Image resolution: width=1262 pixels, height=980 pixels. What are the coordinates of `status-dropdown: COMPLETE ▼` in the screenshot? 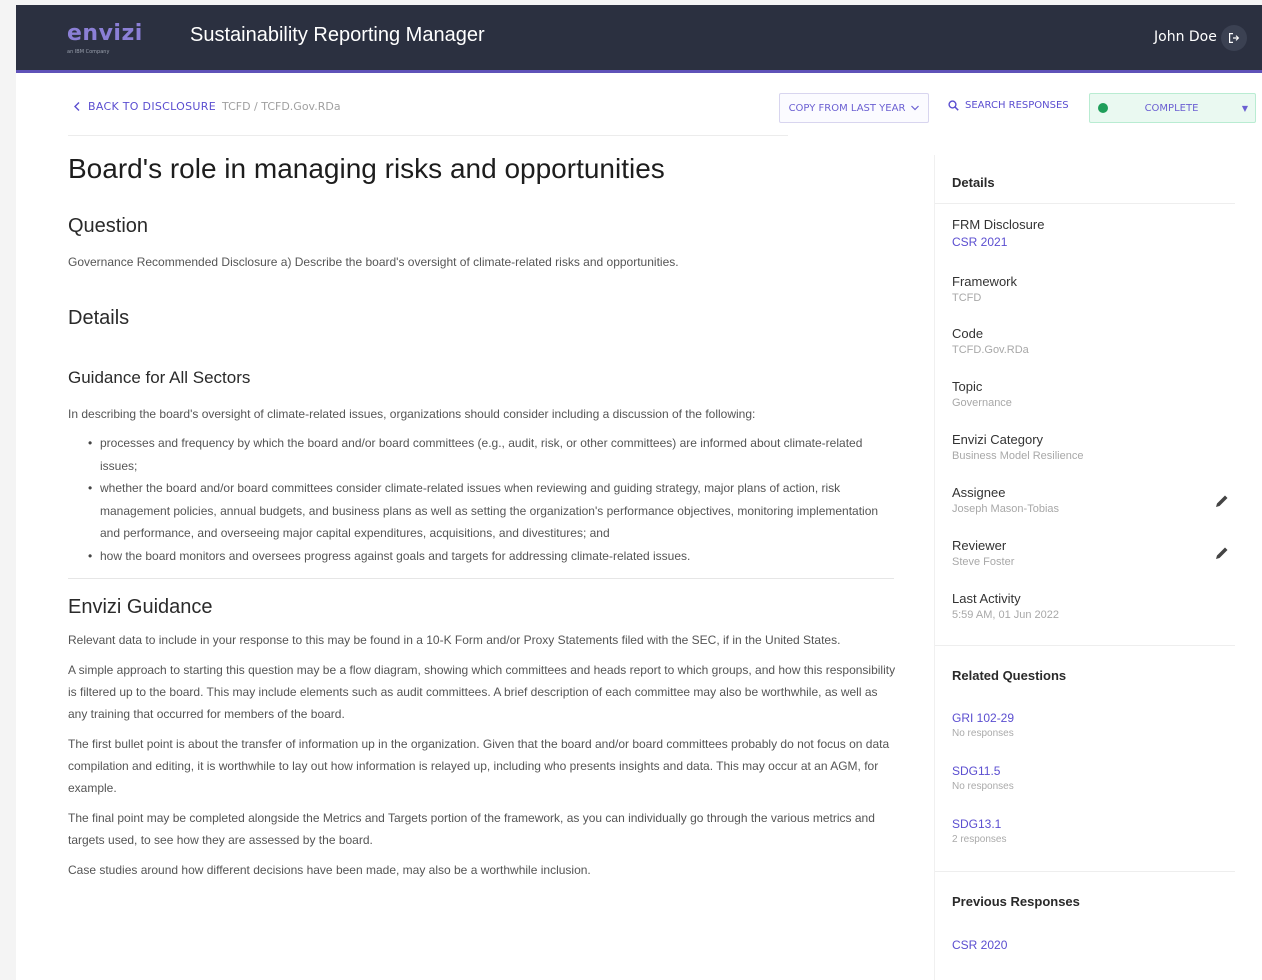 It's located at (1172, 108).